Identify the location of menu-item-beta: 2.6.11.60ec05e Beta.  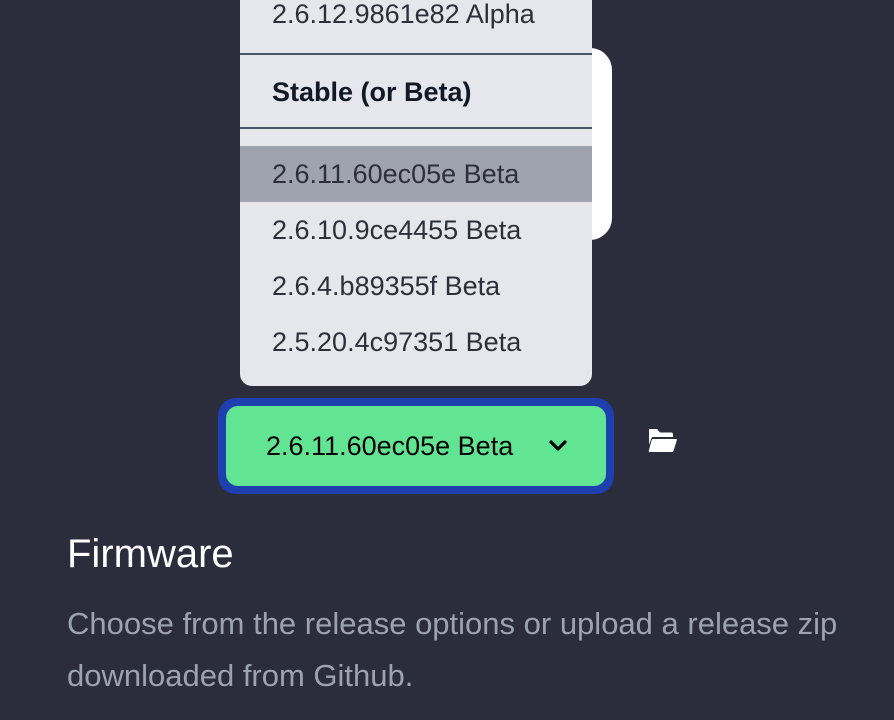
(416, 174).